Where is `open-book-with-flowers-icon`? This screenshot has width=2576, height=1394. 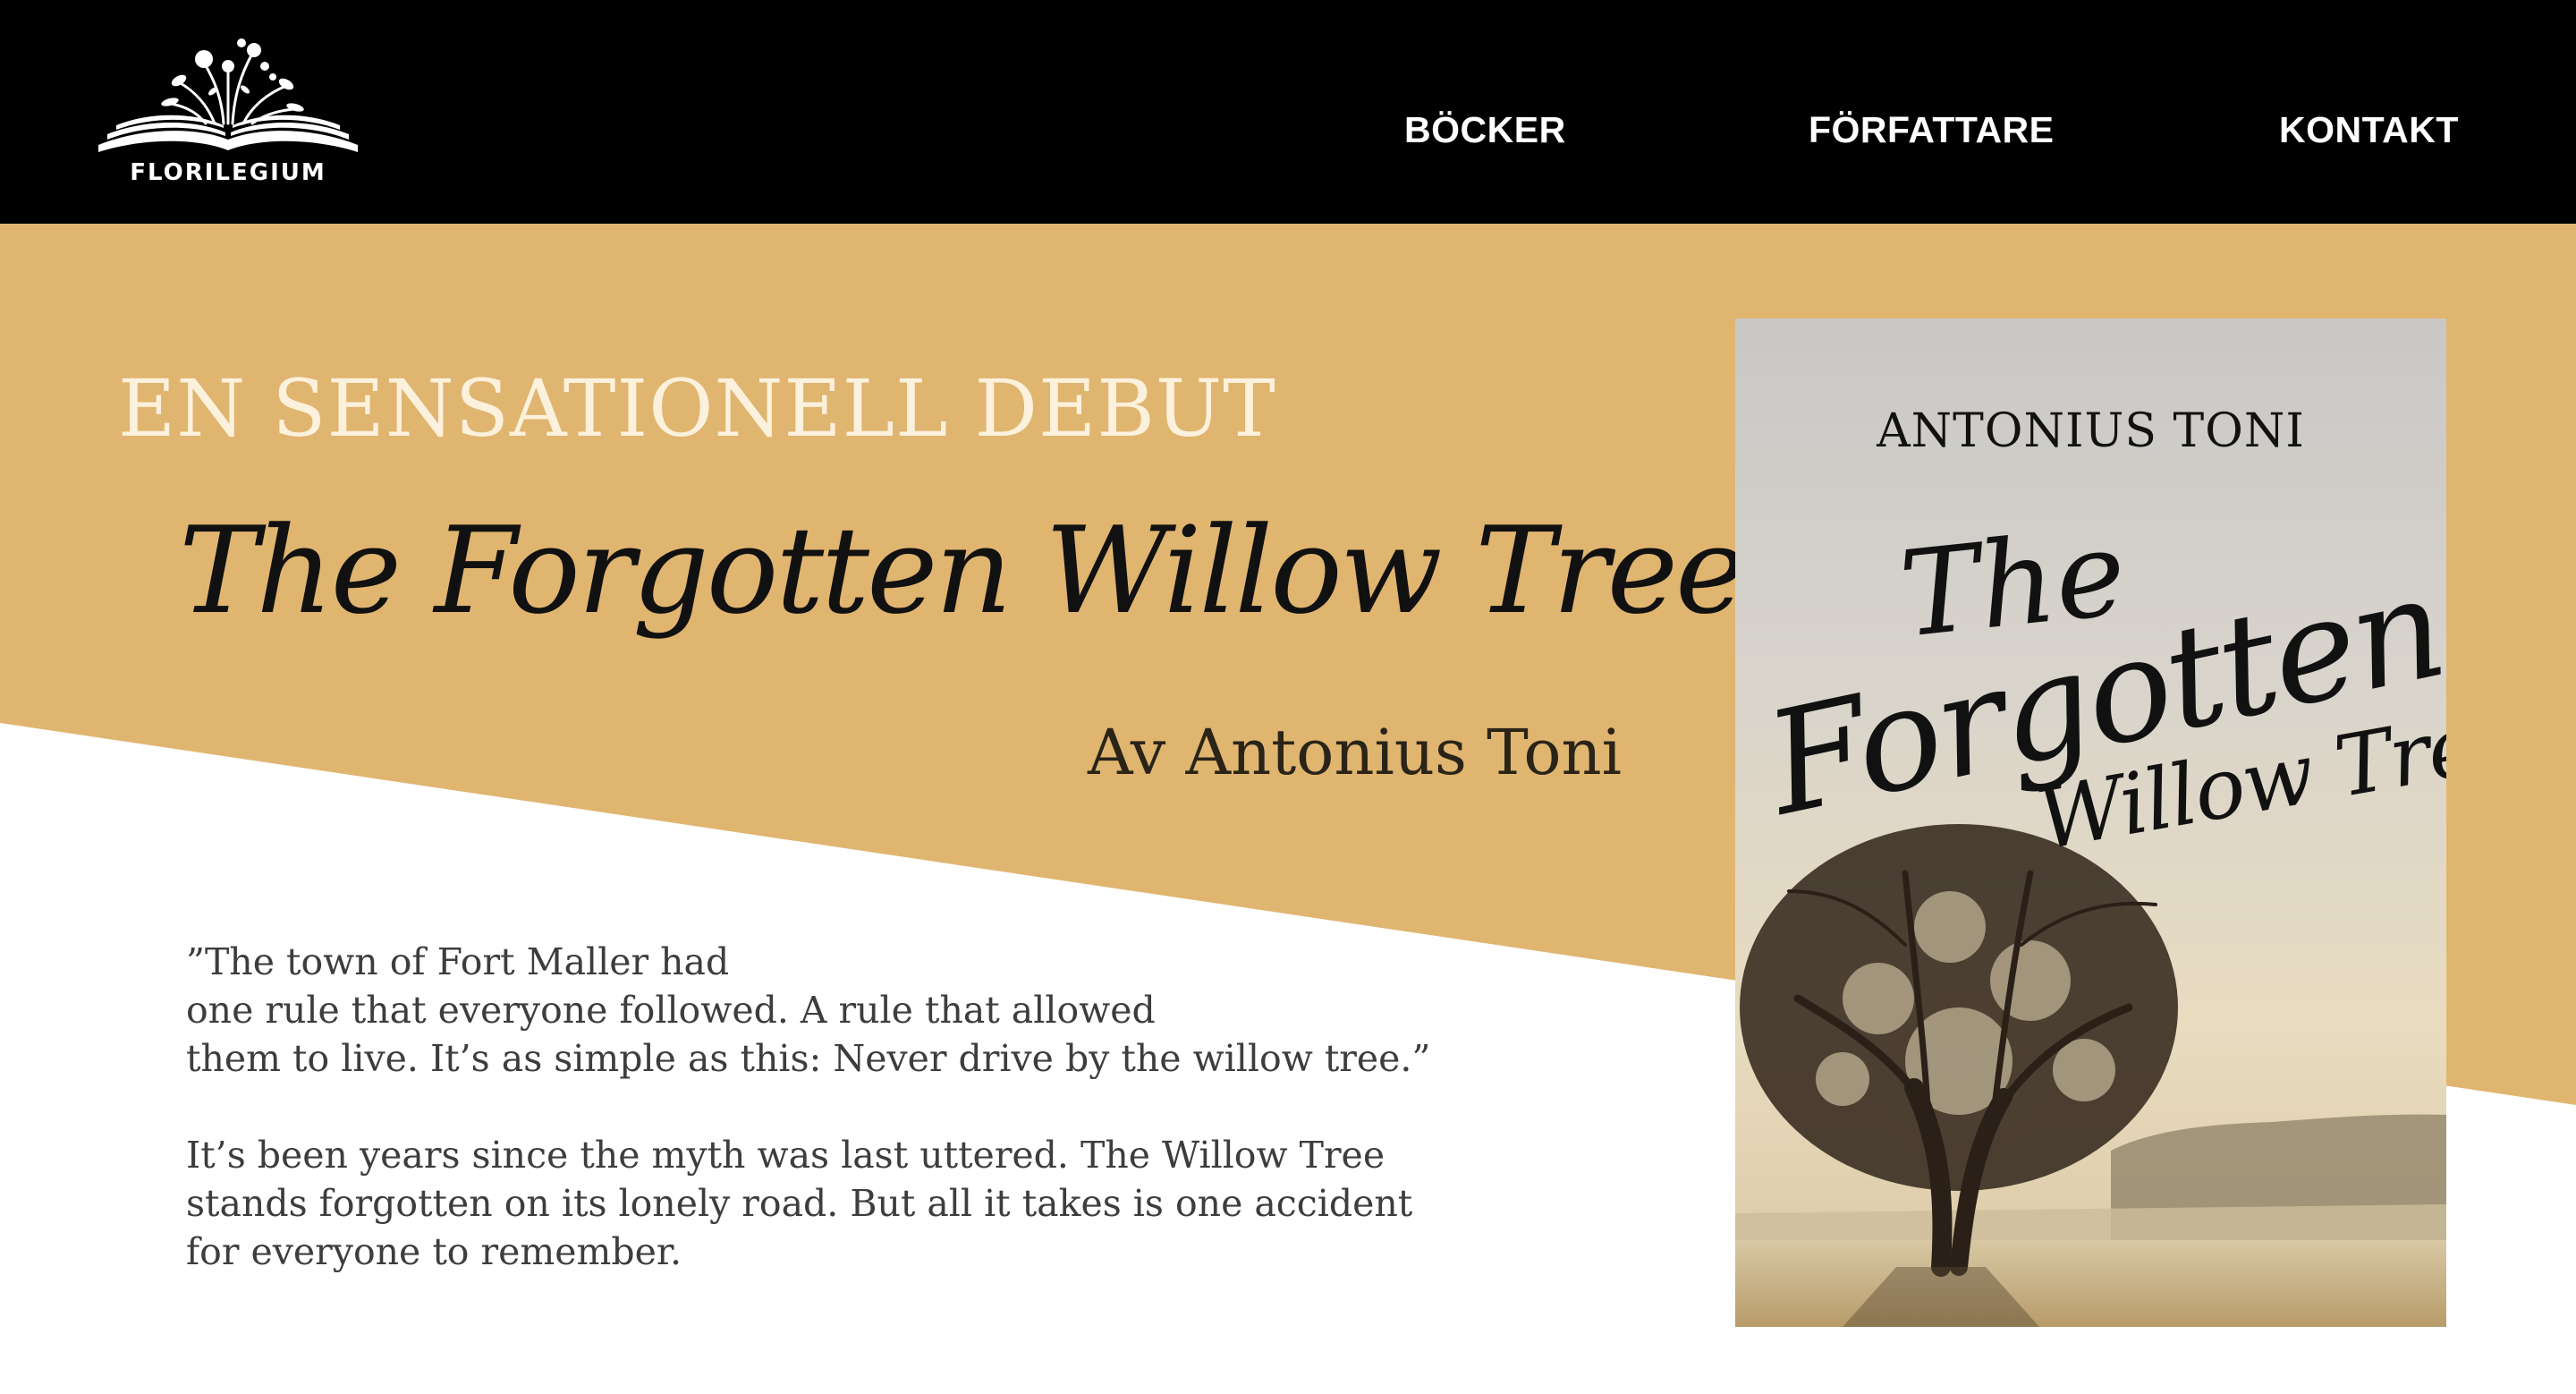 open-book-with-flowers-icon is located at coordinates (228, 95).